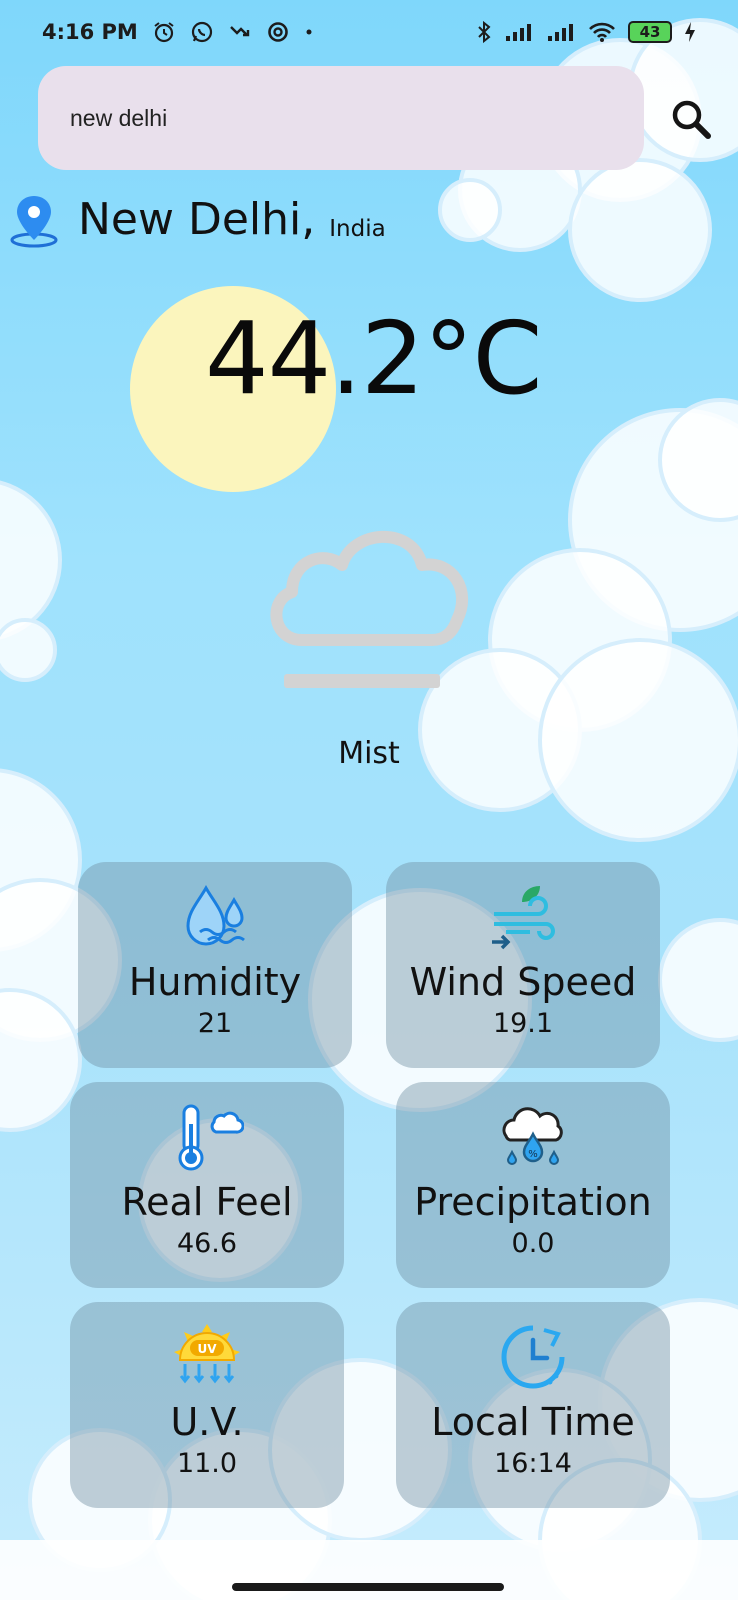 The width and height of the screenshot is (738, 1600). Describe the element at coordinates (215, 915) in the screenshot. I see `humidity-icon` at that location.